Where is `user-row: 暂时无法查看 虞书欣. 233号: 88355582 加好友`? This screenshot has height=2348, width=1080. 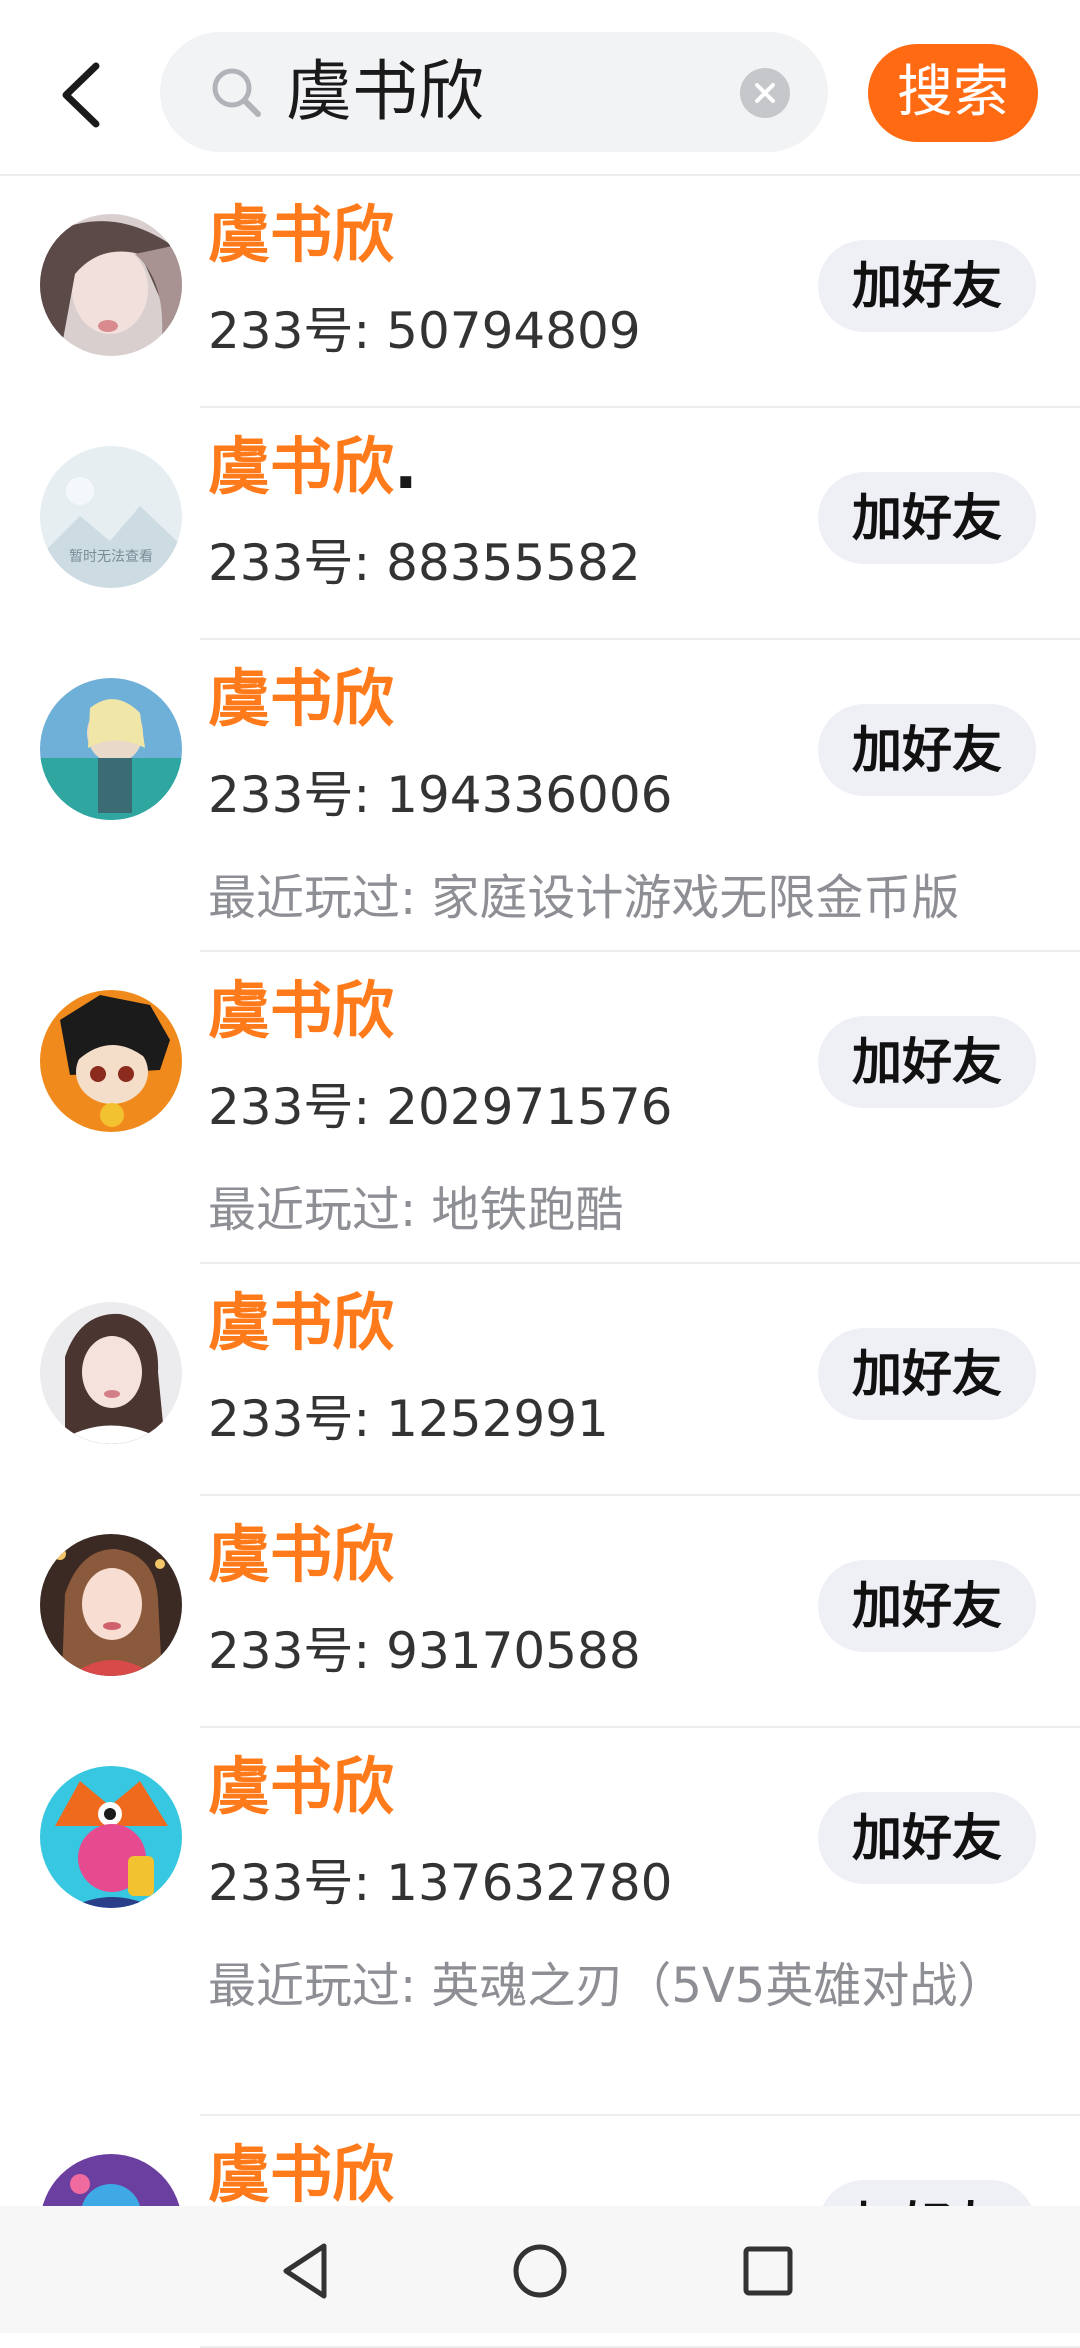
user-row: 暂时无法查看 虞书欣. 233号: 88355582 加好友 is located at coordinates (540, 524).